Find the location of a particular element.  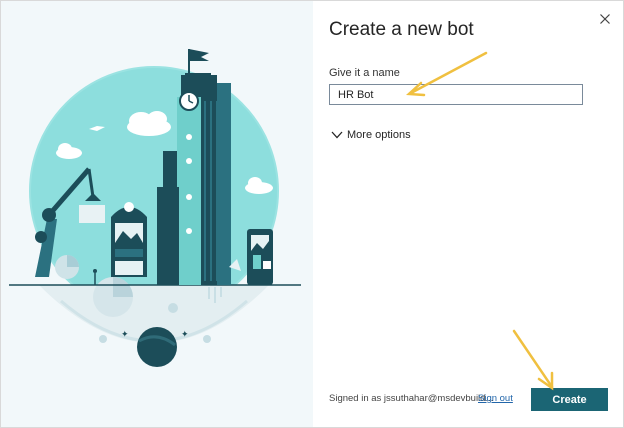

close-icon is located at coordinates (605, 19).